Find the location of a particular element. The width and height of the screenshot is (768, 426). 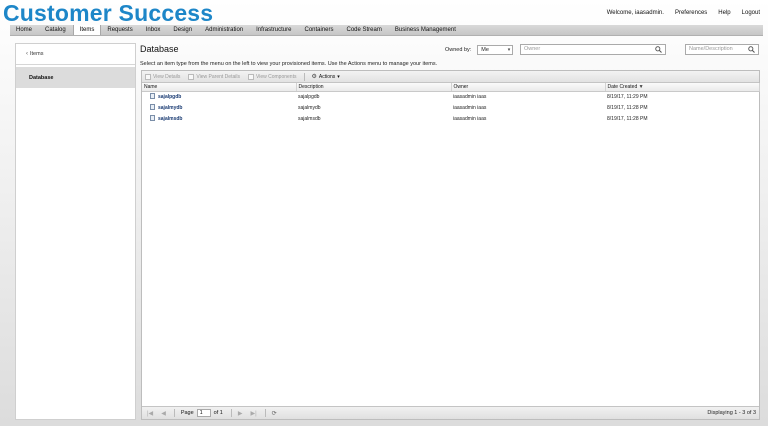

logout-link: Logout is located at coordinates (751, 13).